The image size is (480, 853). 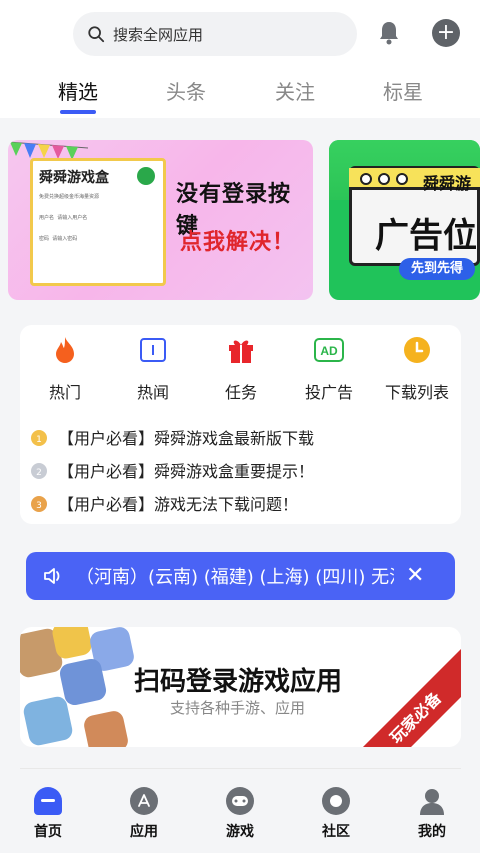 What do you see at coordinates (48, 832) in the screenshot?
I see `nav-label: 首页` at bounding box center [48, 832].